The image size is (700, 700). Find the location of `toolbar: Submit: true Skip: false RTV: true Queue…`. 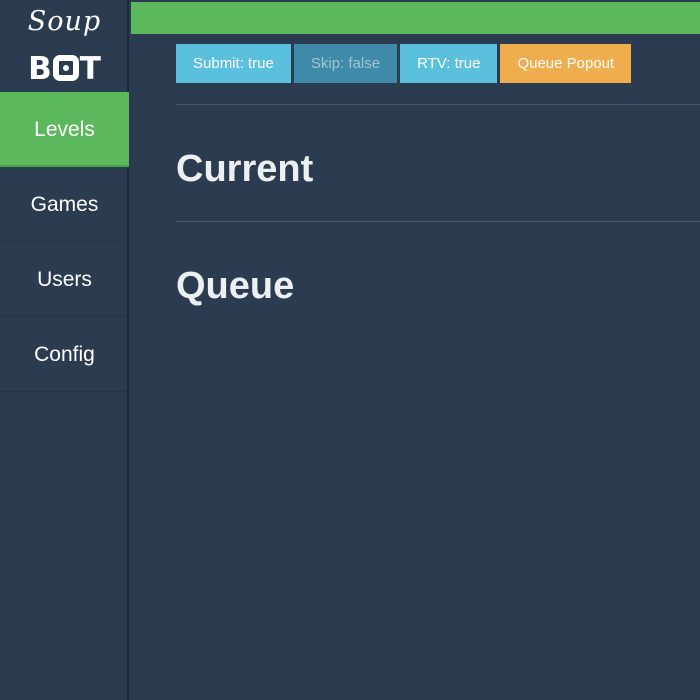

toolbar: Submit: true Skip: false RTV: true Queue… is located at coordinates (405, 63).